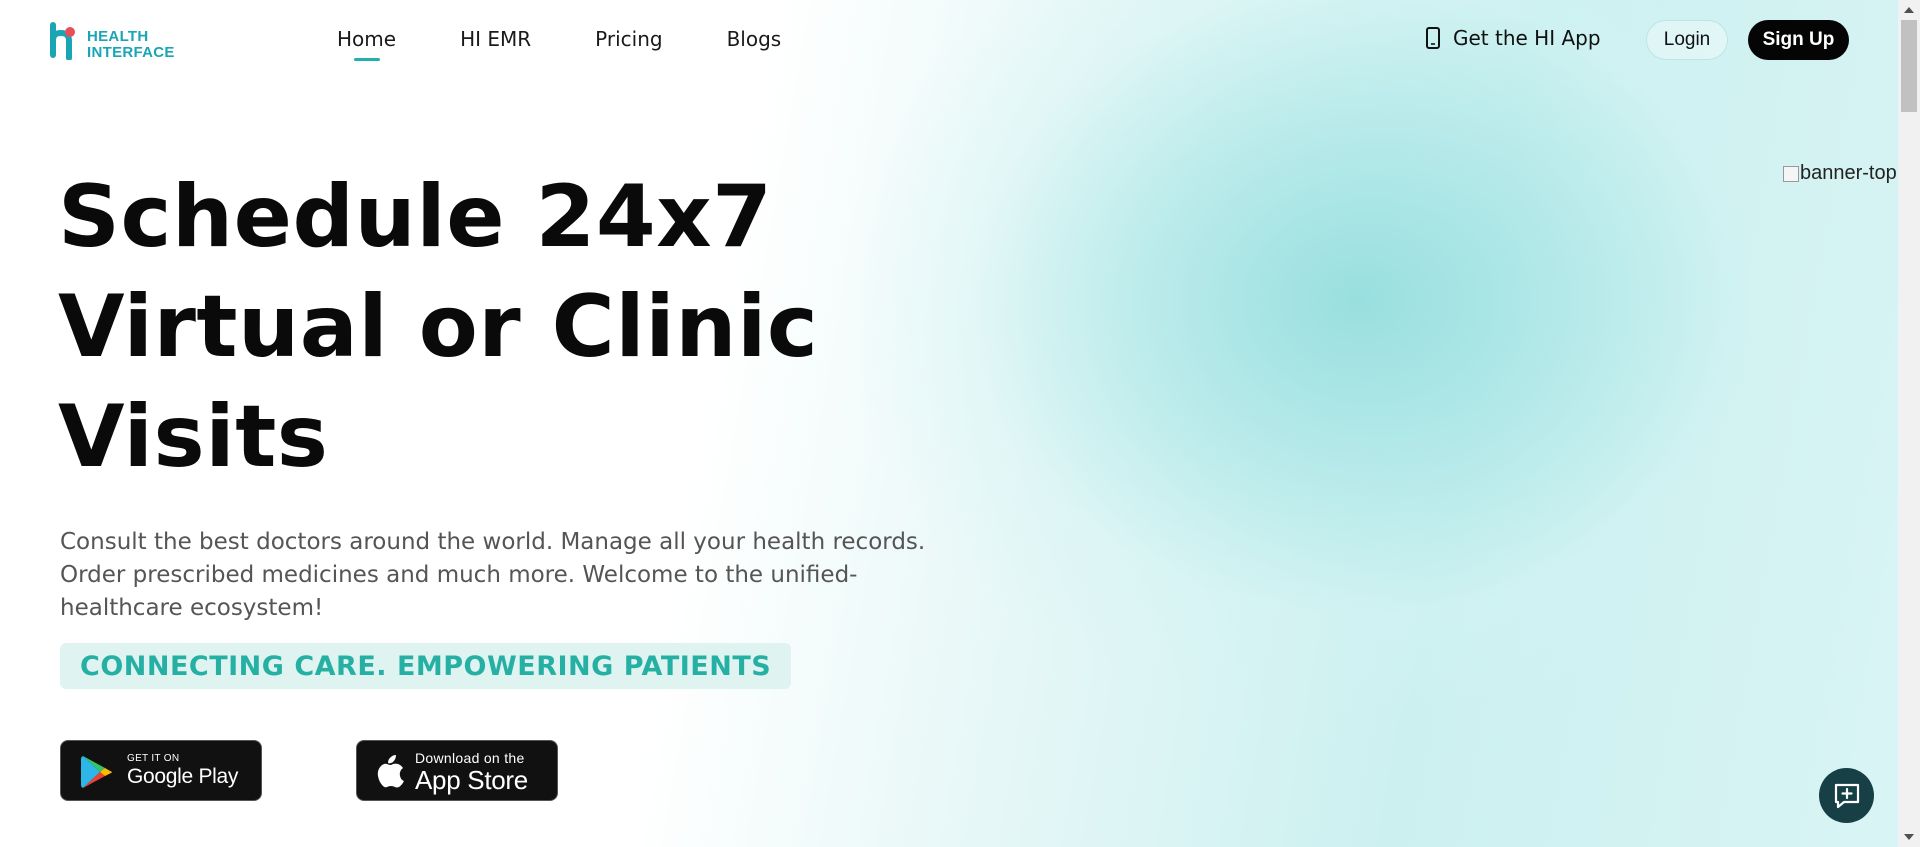 This screenshot has height=847, width=1920. I want to click on get-app-link: Get the HI App, so click(1513, 38).